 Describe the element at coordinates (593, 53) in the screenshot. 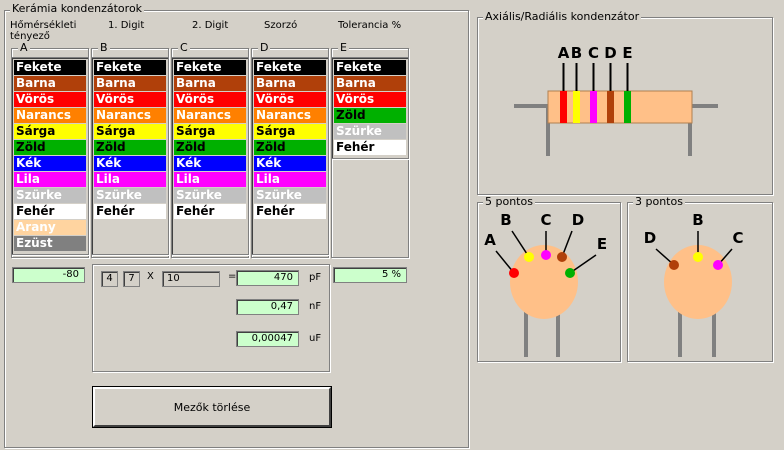

I see `axial-label-c: C` at that location.